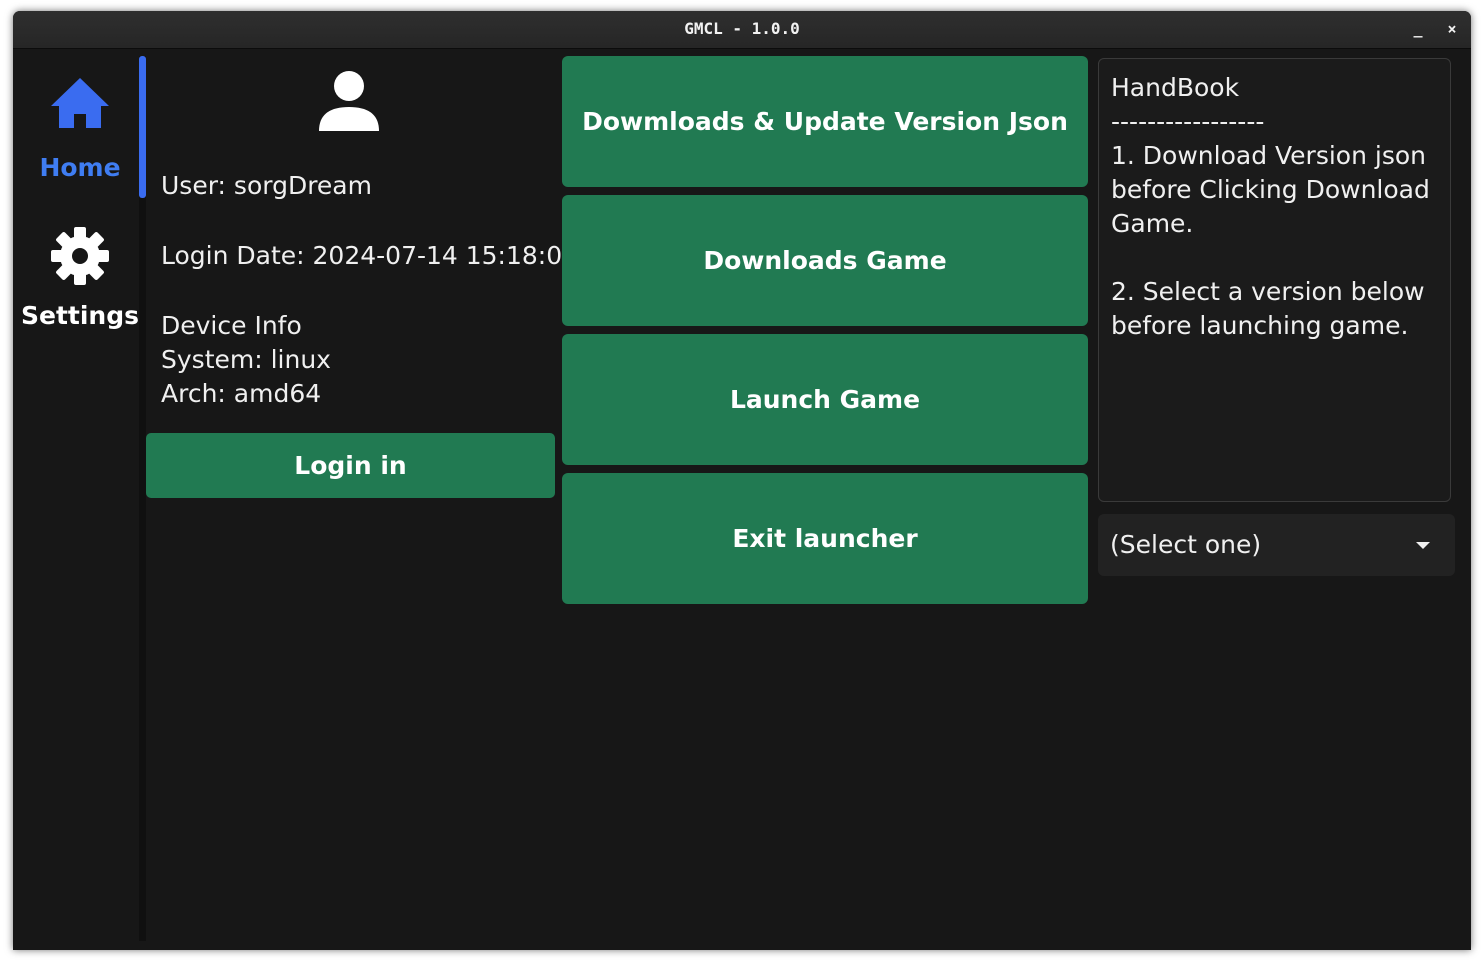  What do you see at coordinates (241, 393) in the screenshot?
I see `arch-text: Arch: amd64` at bounding box center [241, 393].